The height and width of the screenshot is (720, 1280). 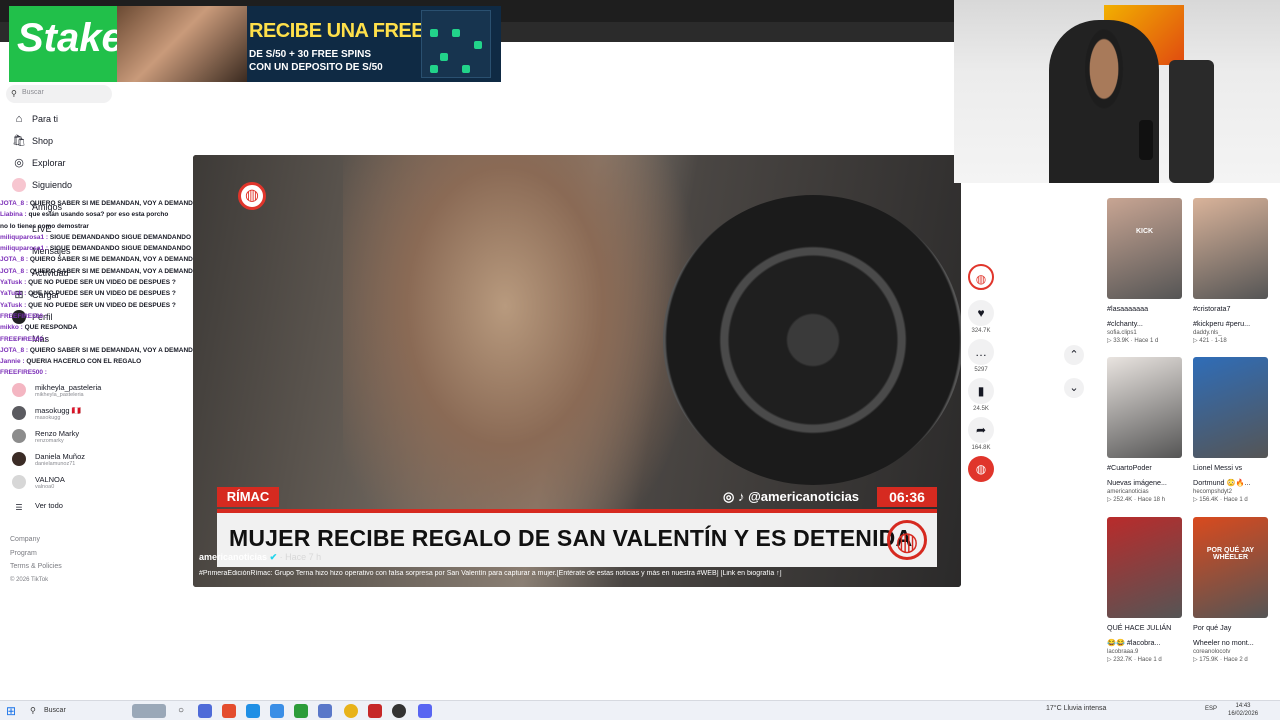 What do you see at coordinates (1235, 660) in the screenshot?
I see `video-age: Hace 2 d` at bounding box center [1235, 660].